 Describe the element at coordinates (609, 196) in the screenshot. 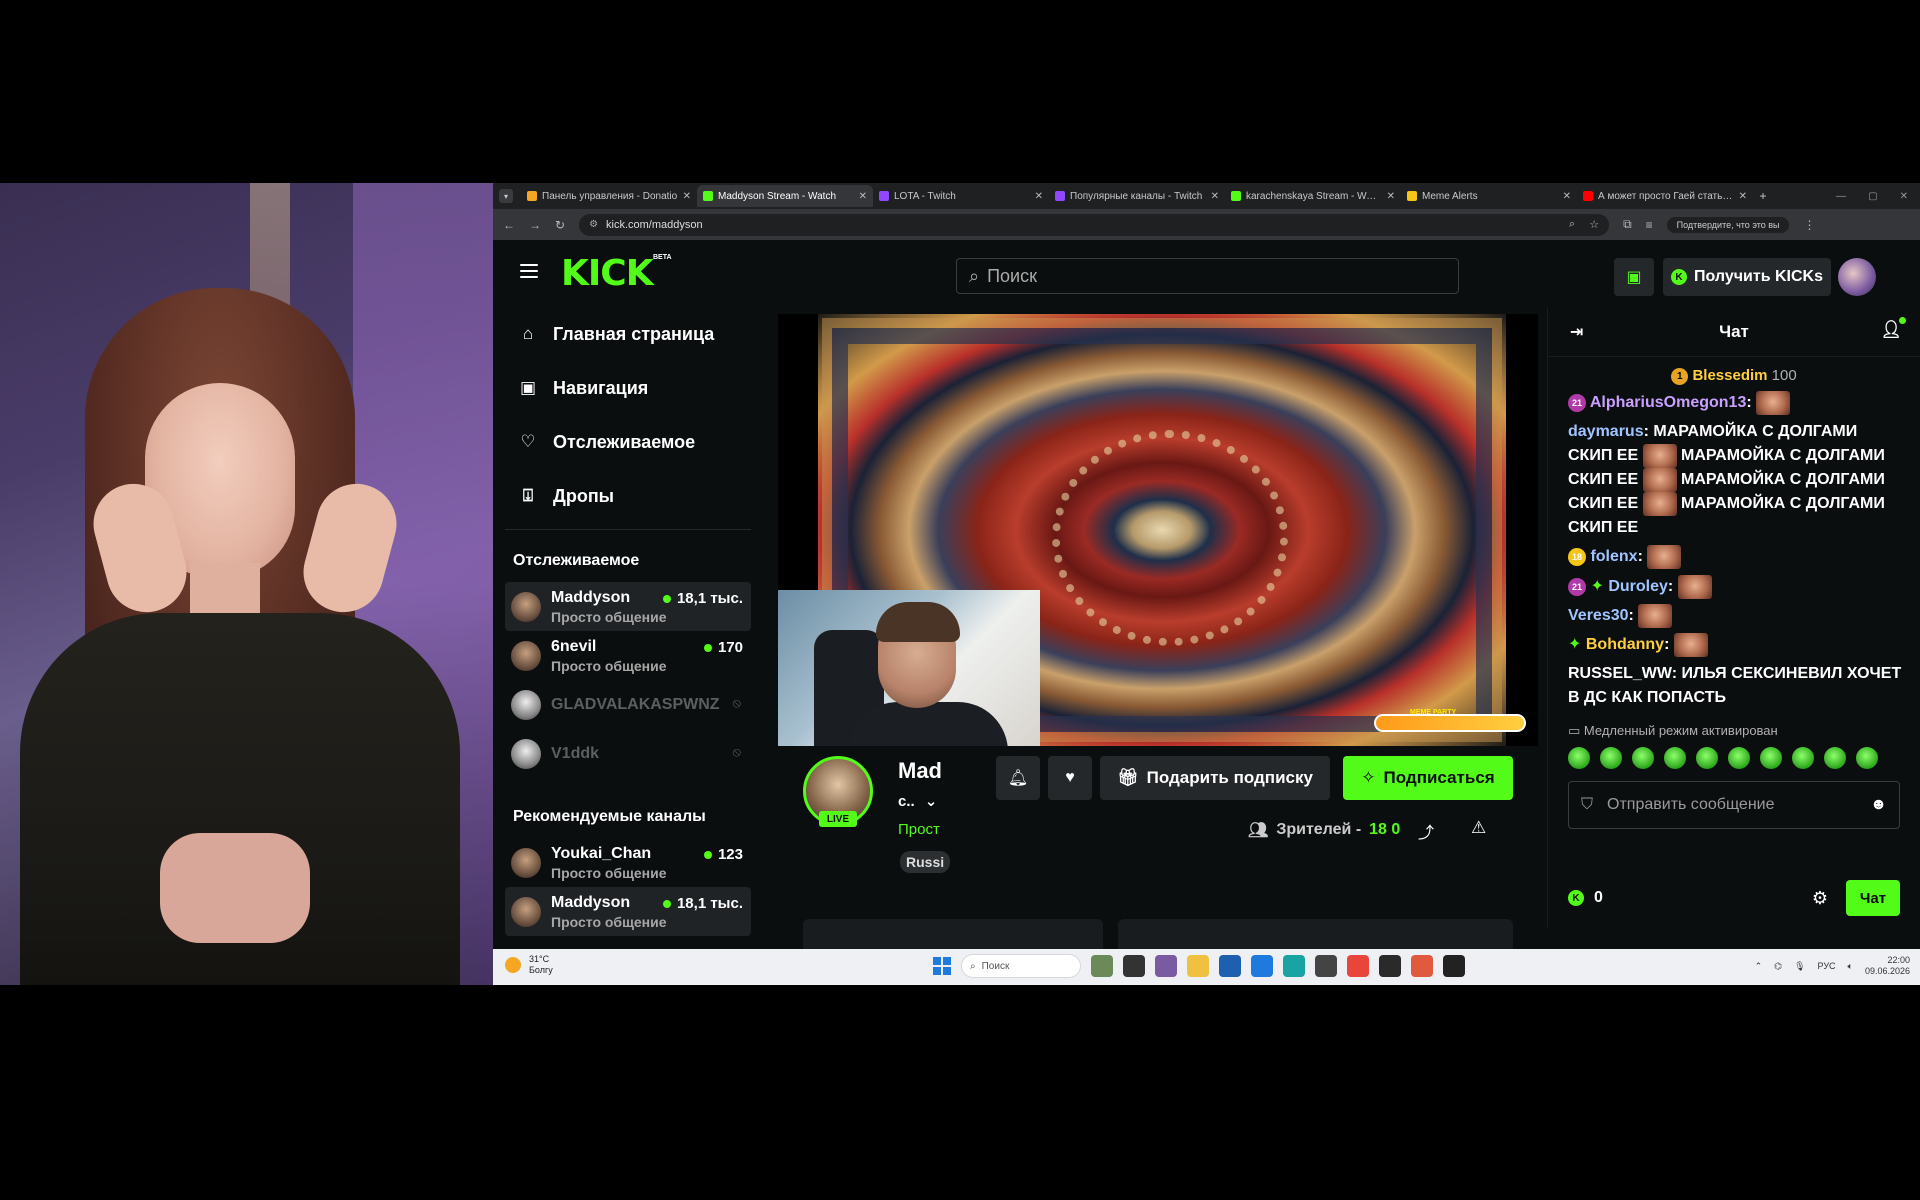

I see `browser-tab: Панель управления - Donatio ✕` at that location.